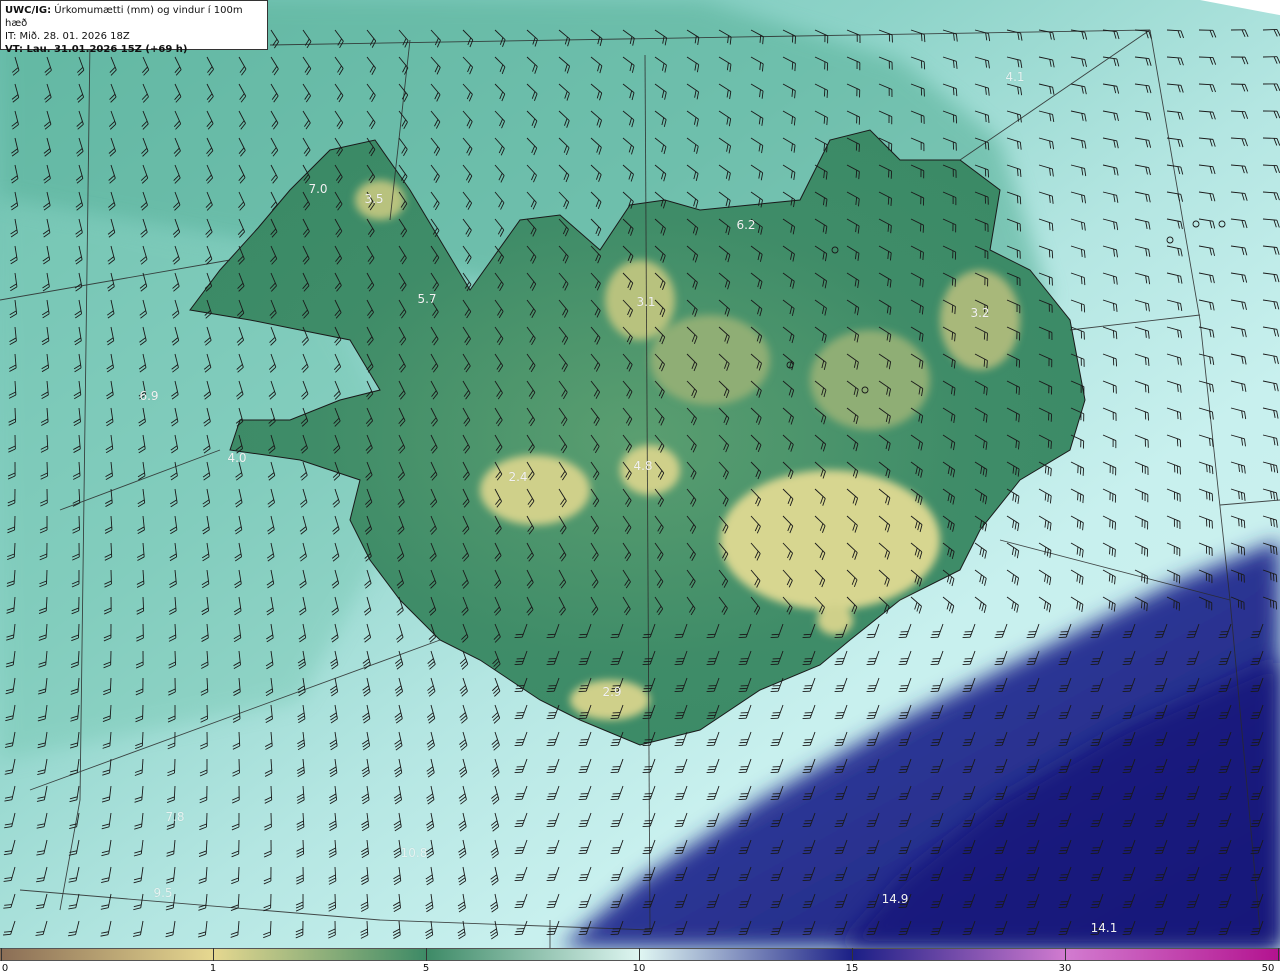  I want to click on map-value-label: 2.4, so click(518, 477).